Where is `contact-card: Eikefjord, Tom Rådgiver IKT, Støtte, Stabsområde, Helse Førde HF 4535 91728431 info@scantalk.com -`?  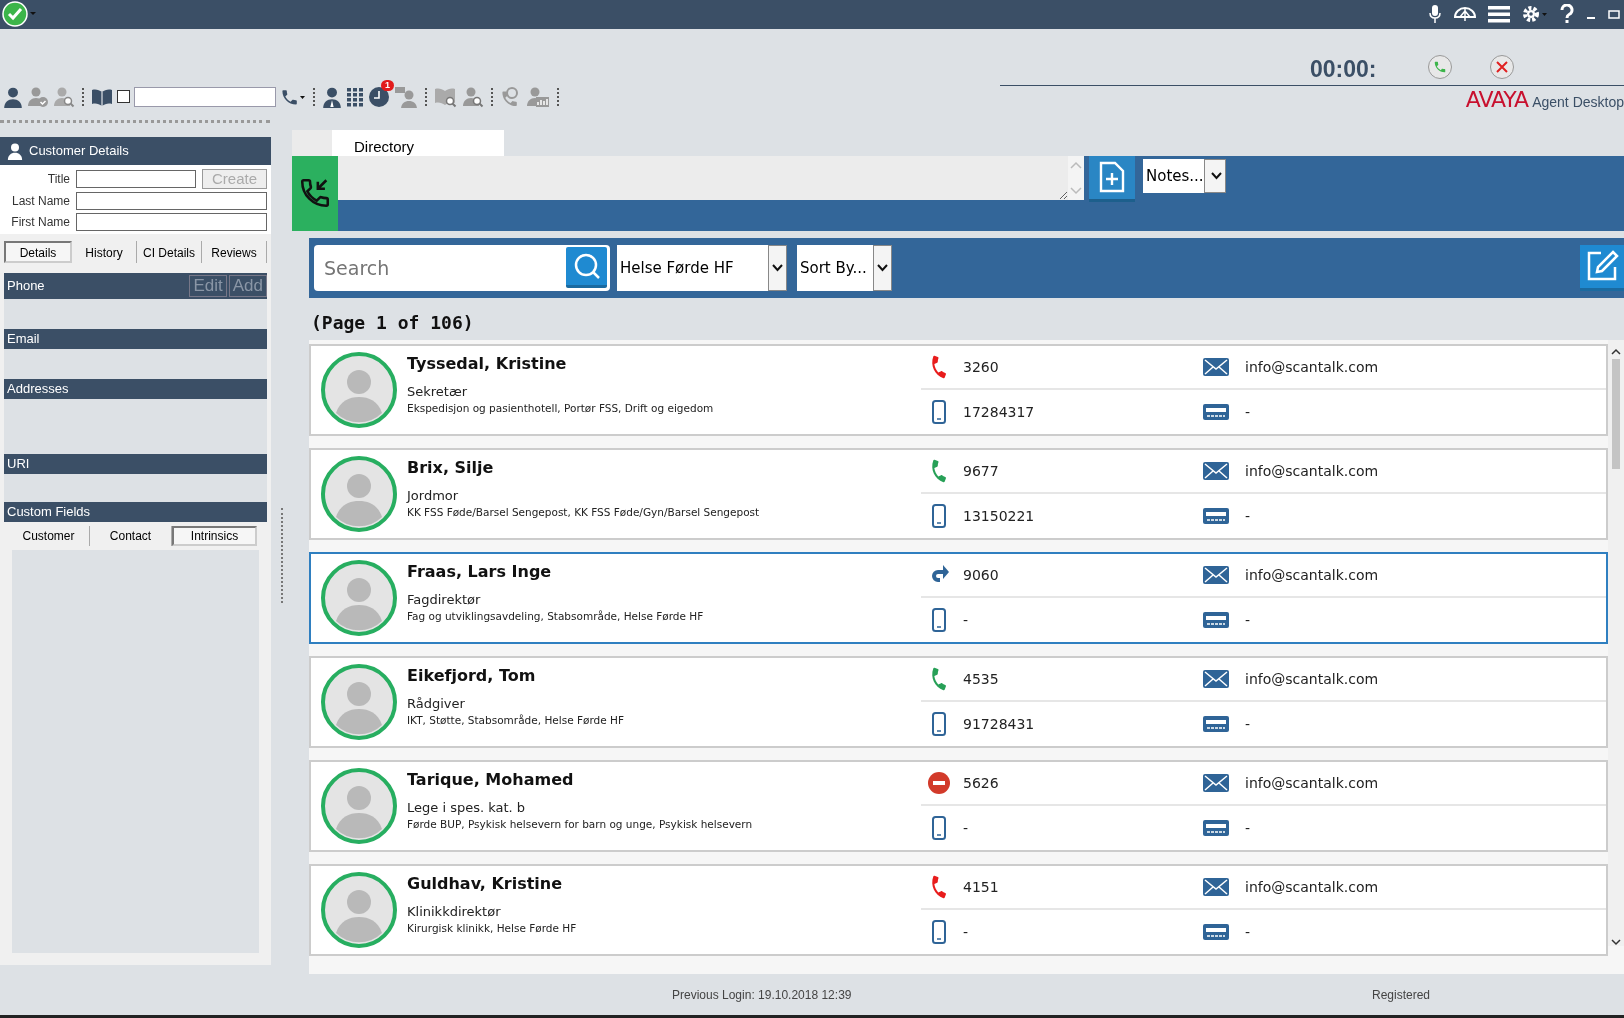
contact-card: Eikefjord, Tom Rådgiver IKT, Støtte, Stabsområde, Helse Førde HF 4535 91728431 info@scantalk.com - is located at coordinates (958, 701).